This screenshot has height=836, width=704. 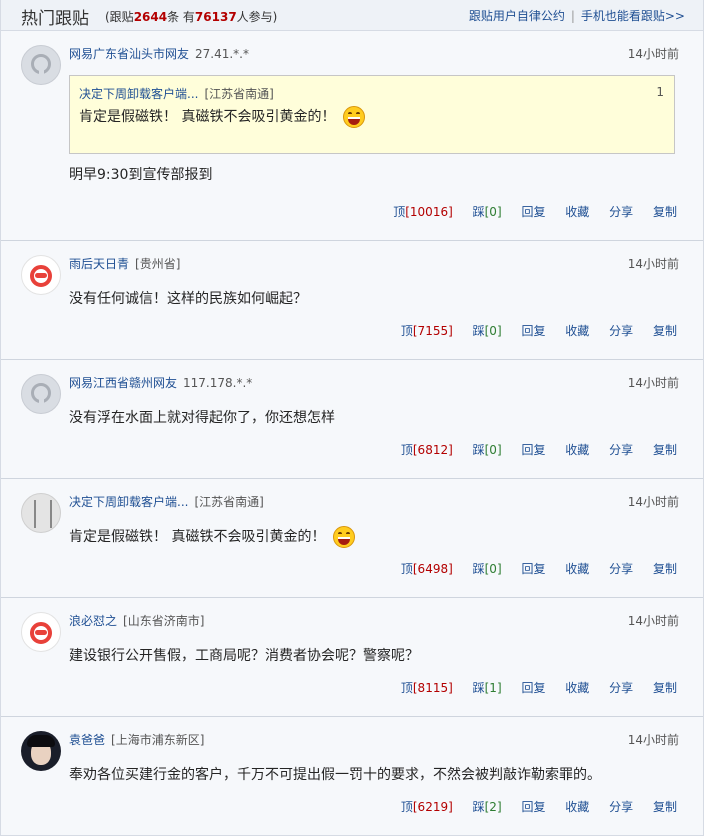 What do you see at coordinates (123, 383) in the screenshot?
I see `user-name: 网易江西省赣州网友` at bounding box center [123, 383].